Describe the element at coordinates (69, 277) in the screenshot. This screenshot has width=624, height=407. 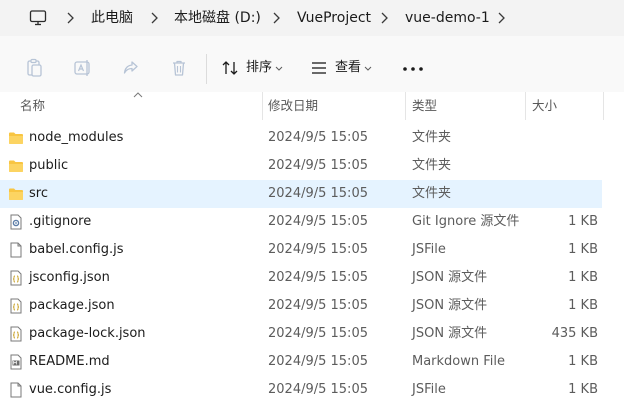
I see `file-name: jsconfig.json` at that location.